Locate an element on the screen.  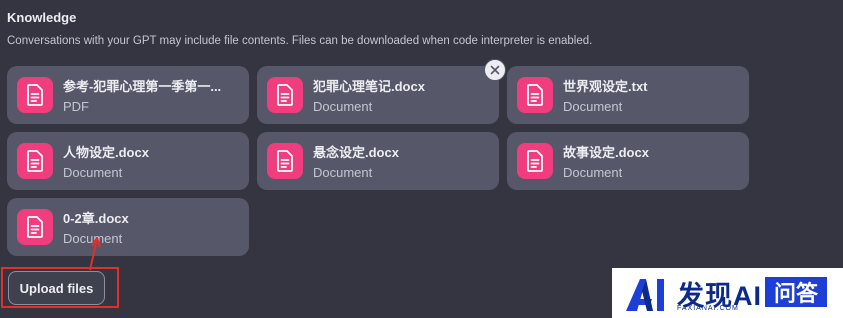
annotation-highlight is located at coordinates (60, 287).